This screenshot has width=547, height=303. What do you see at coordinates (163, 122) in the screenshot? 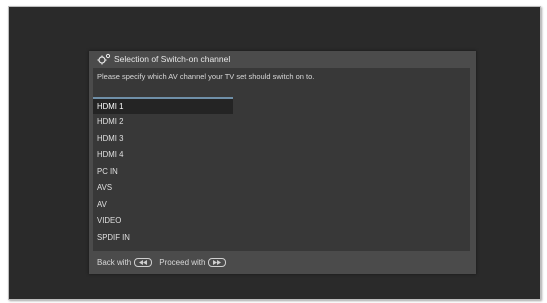
I see `channel-item: HDMI 2` at bounding box center [163, 122].